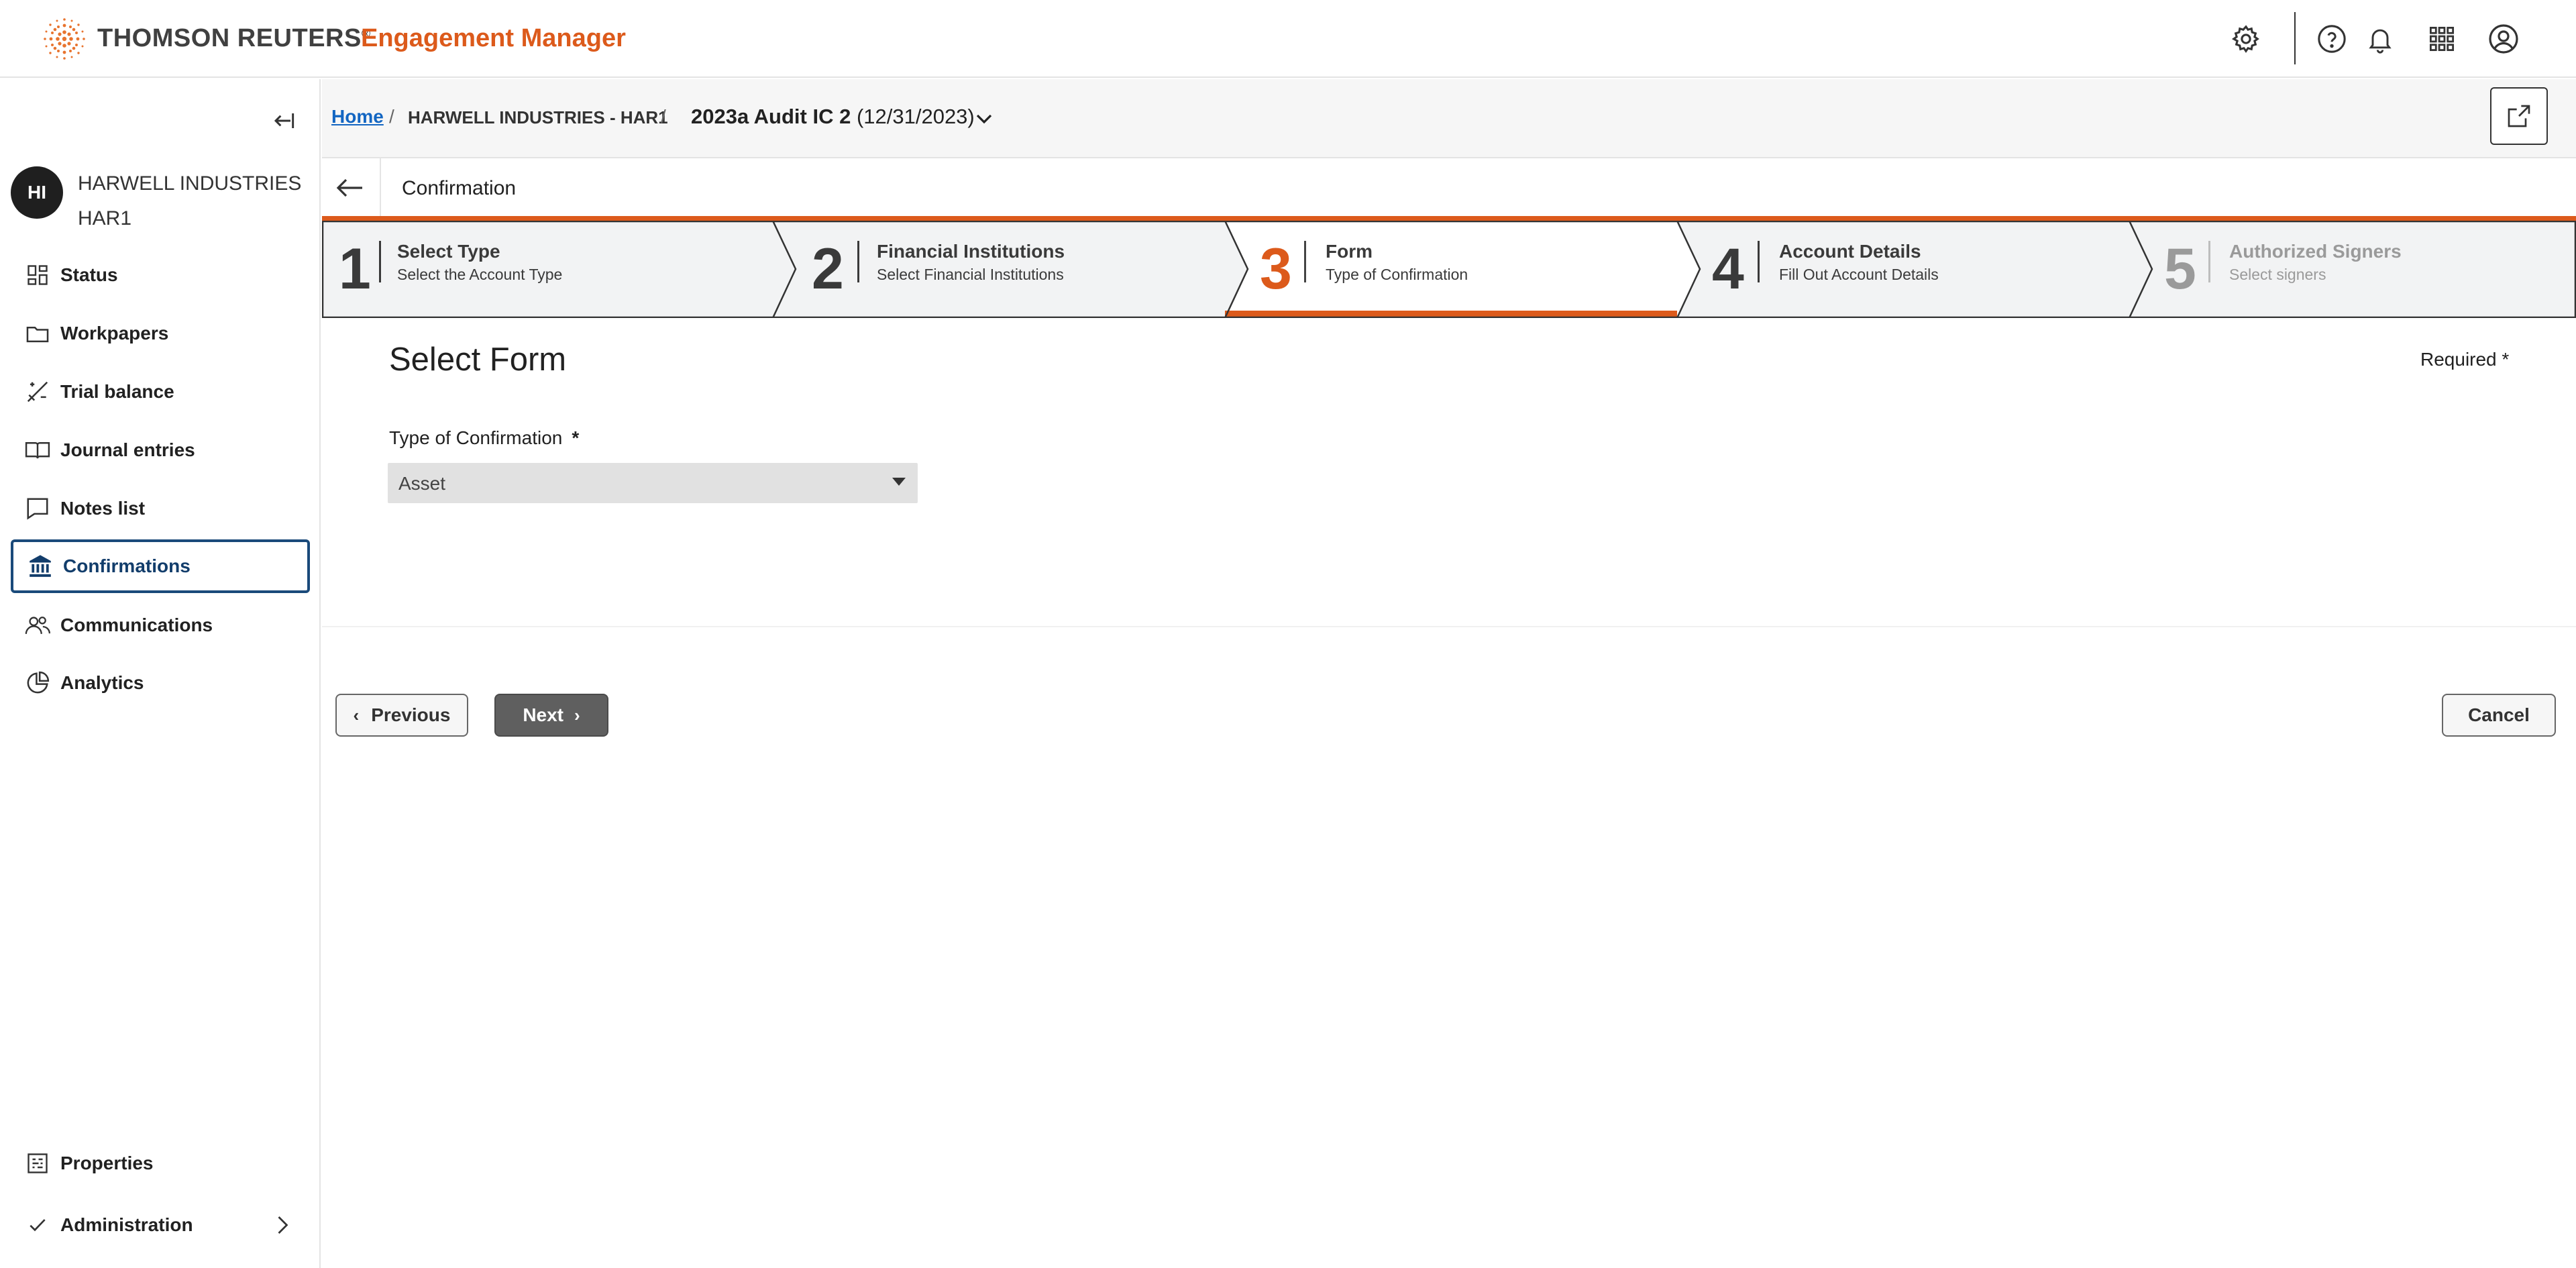 The image size is (2576, 1268). I want to click on step-number: 1, so click(355, 269).